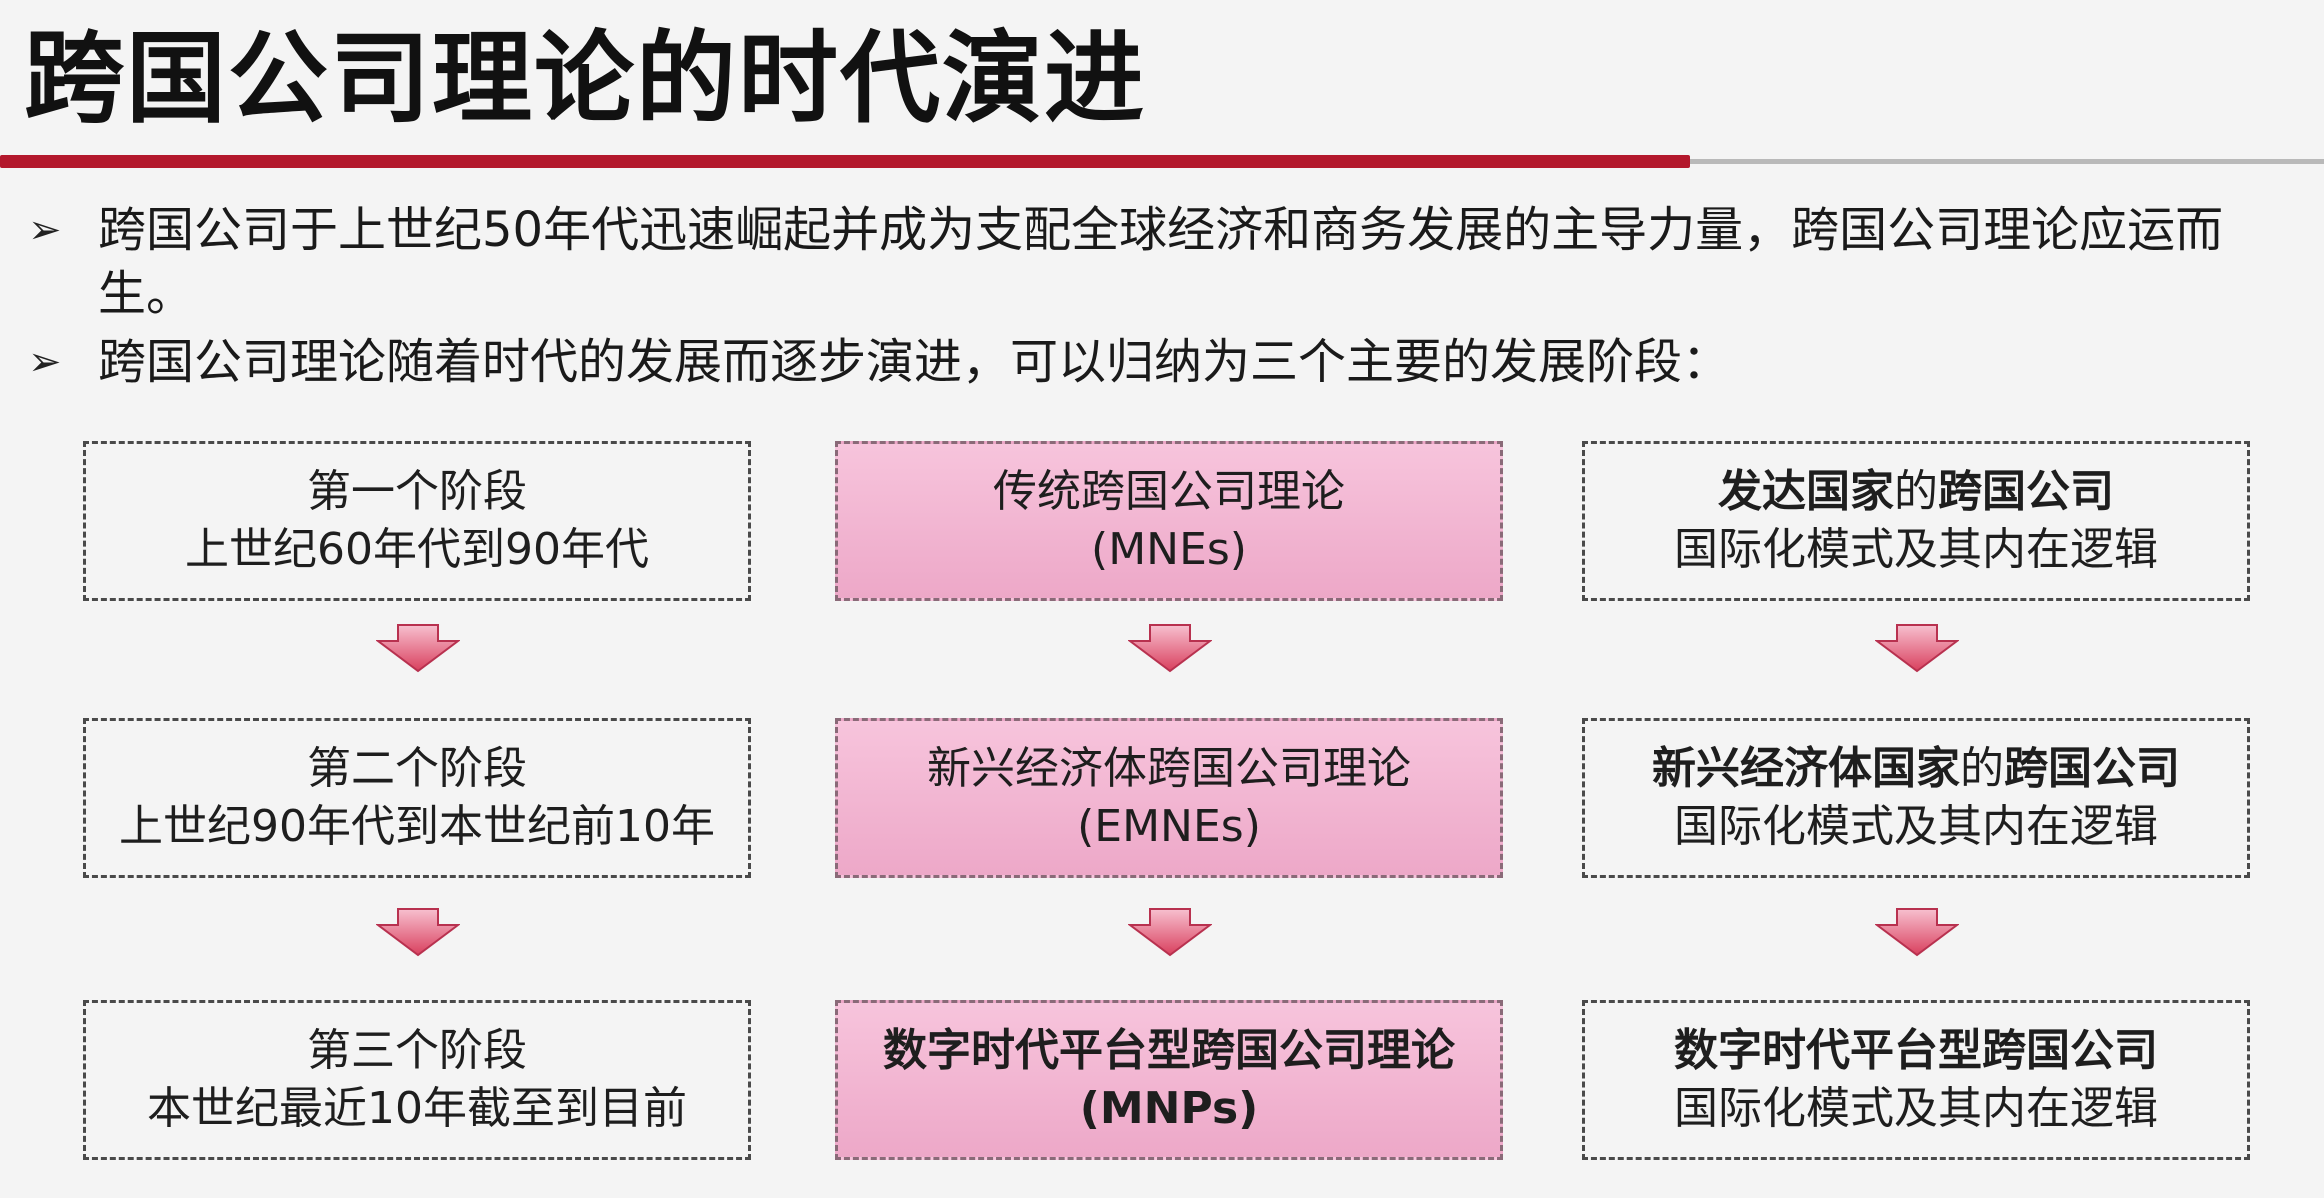  What do you see at coordinates (1169, 768) in the screenshot?
I see `theory-name: 新兴经济体跨国公司理论` at bounding box center [1169, 768].